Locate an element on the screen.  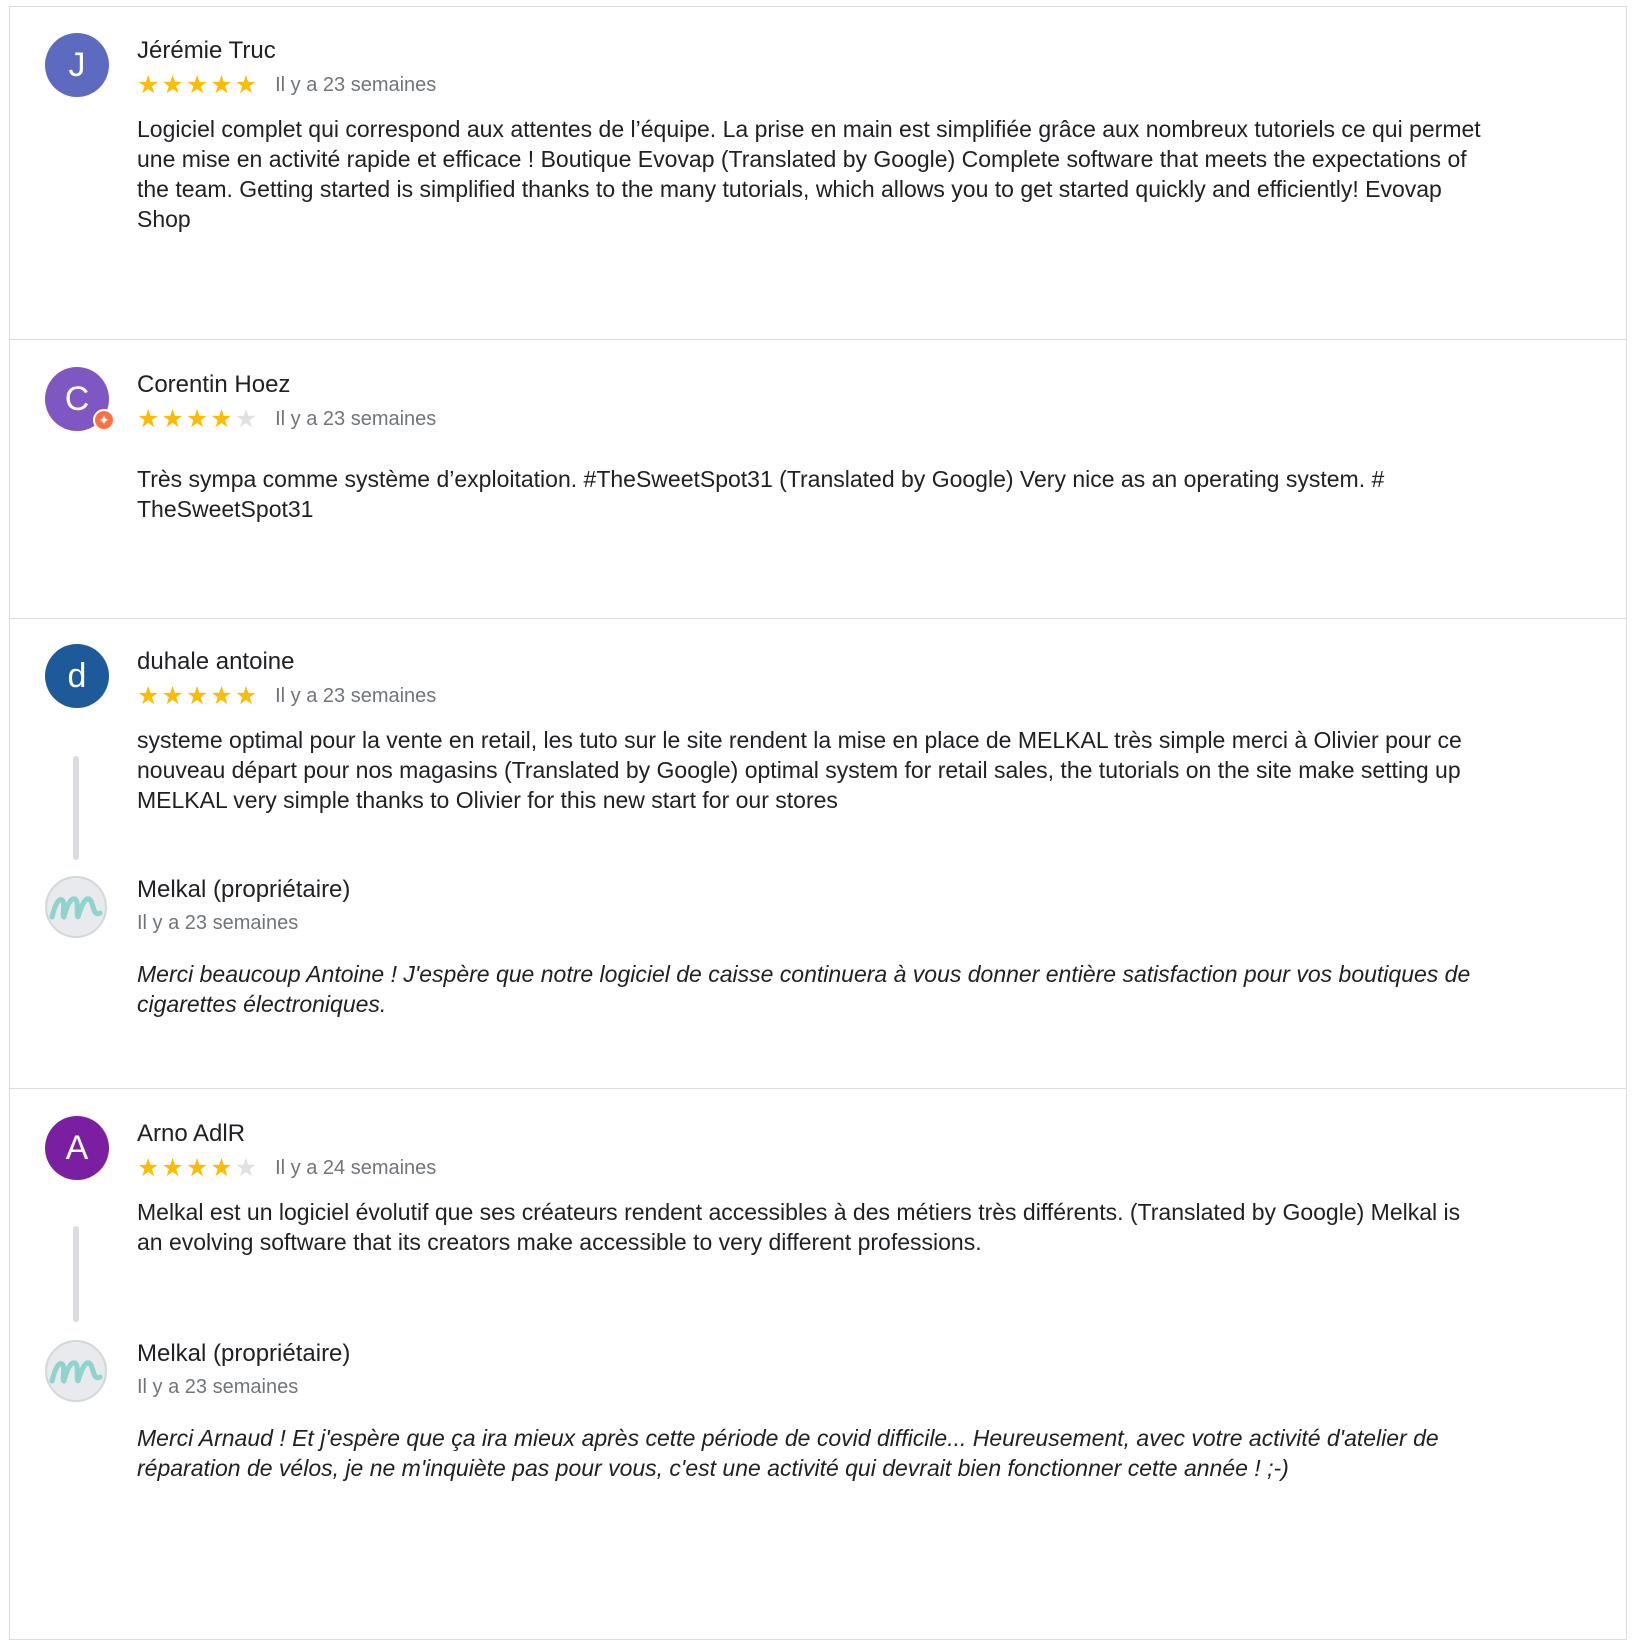
reviewer-name: Corentin Hoez is located at coordinates (213, 385).